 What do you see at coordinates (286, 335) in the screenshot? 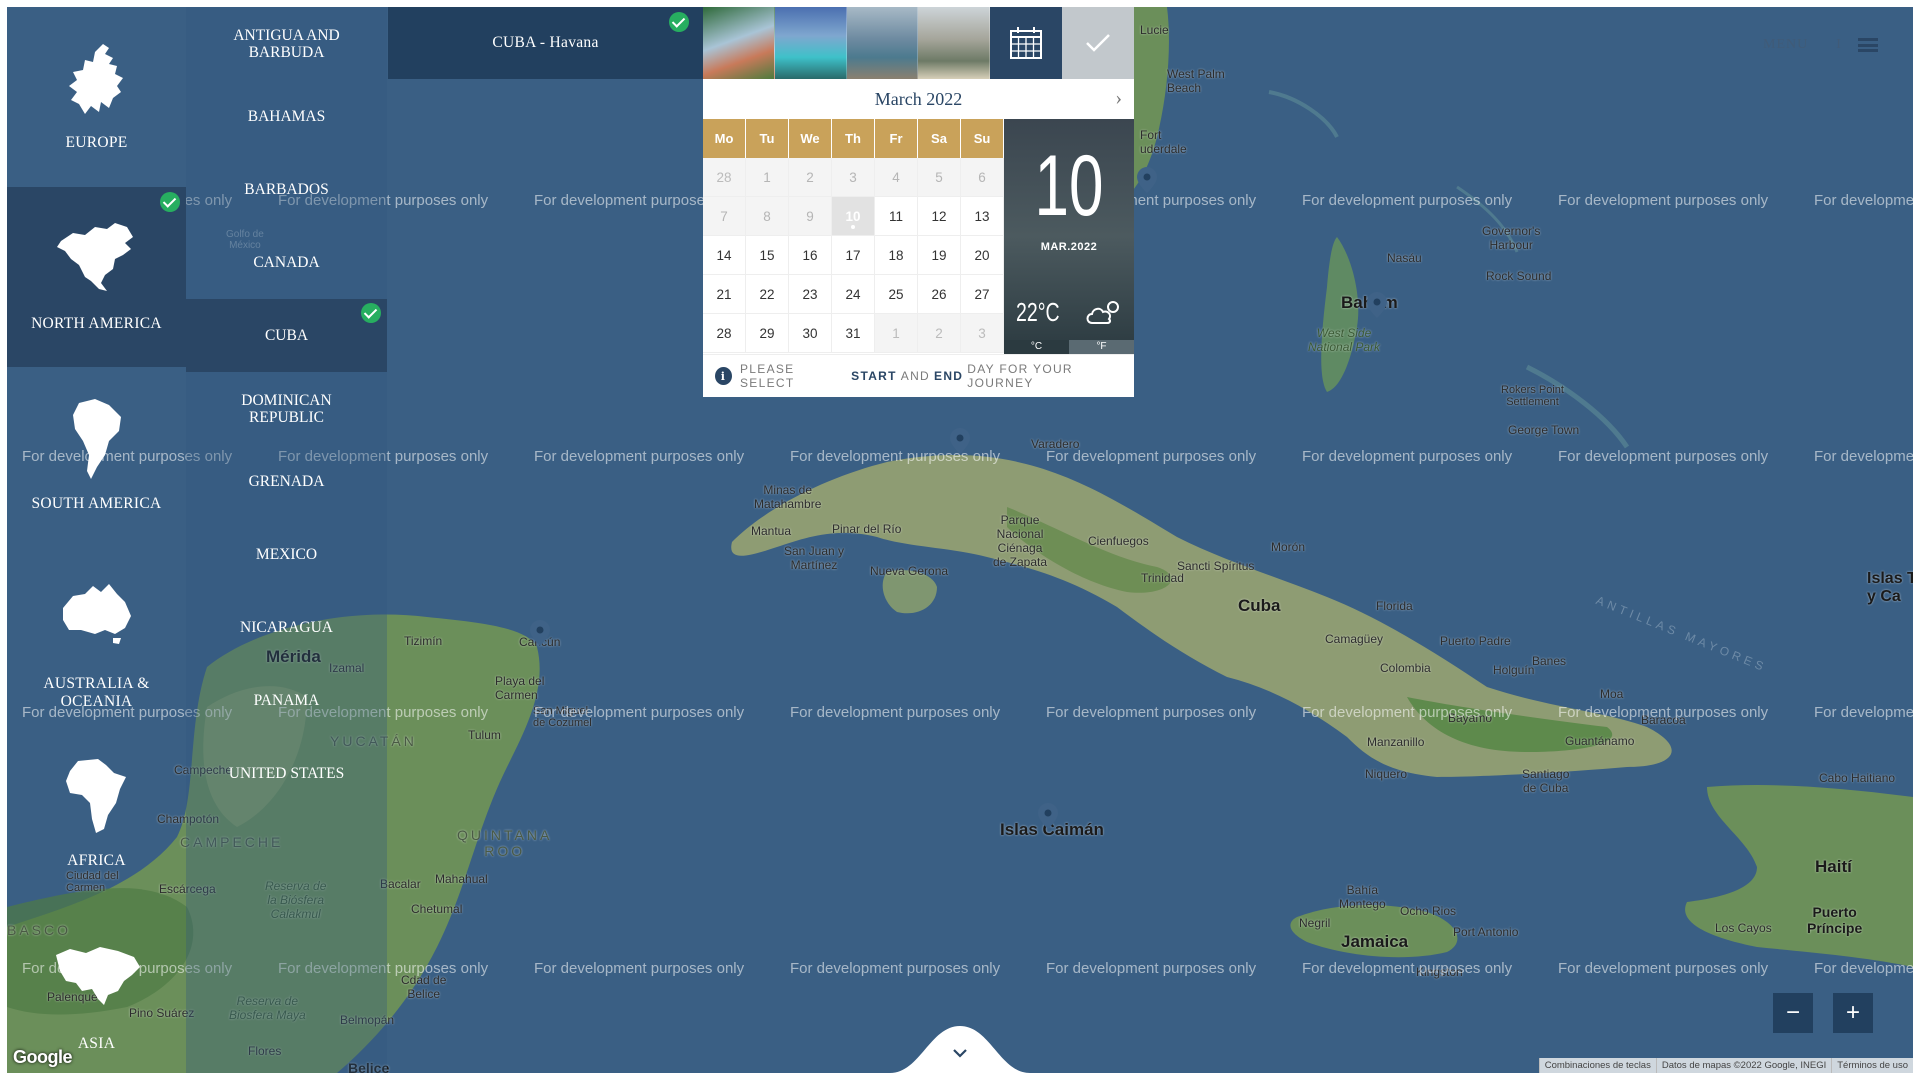
I see `country-item: CUBA` at bounding box center [286, 335].